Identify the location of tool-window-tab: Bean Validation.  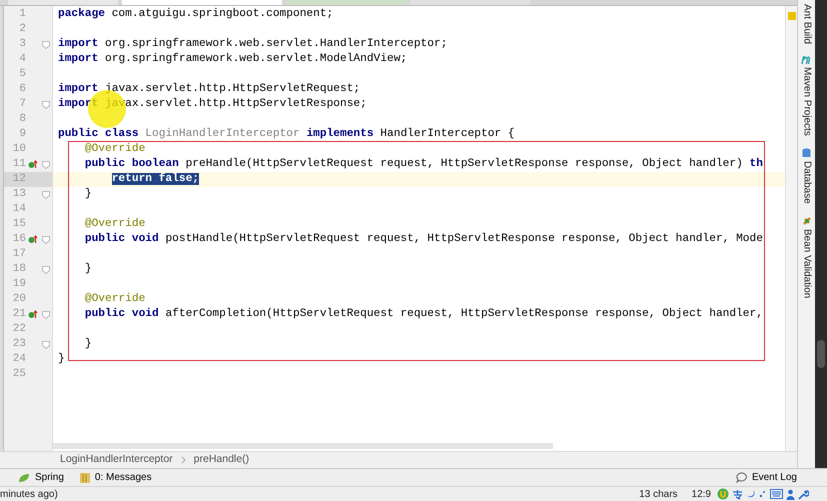
(806, 263).